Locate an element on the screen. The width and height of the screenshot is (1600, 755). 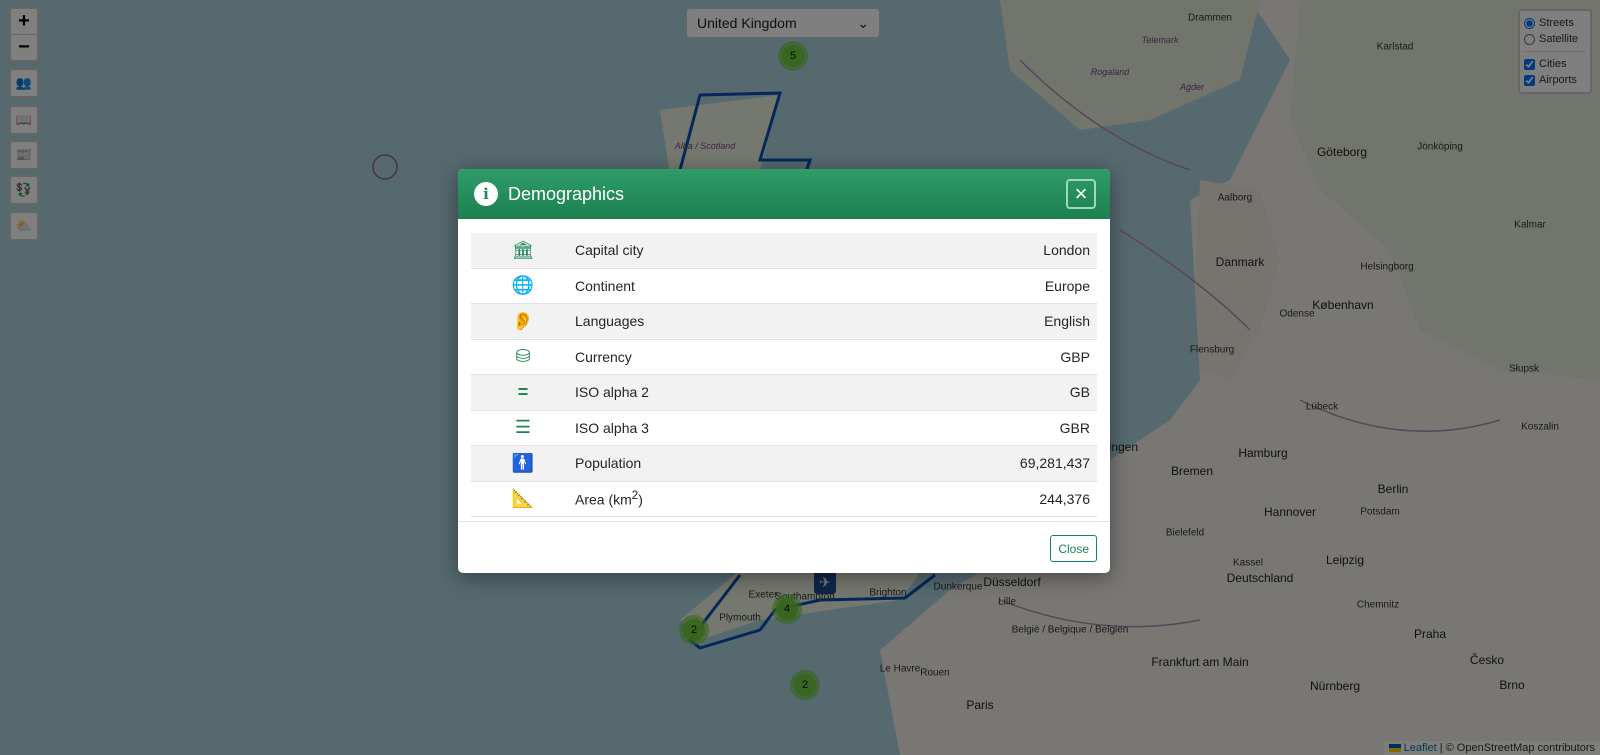
area-label: Area (km is located at coordinates (603, 500).